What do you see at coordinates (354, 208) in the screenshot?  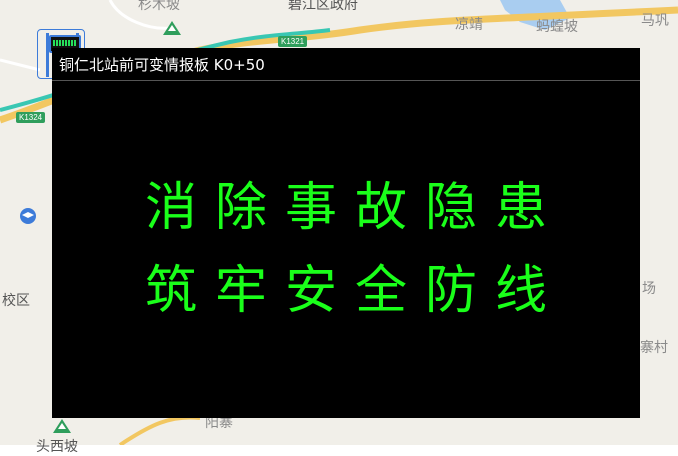 I see `vms-message-line-1: 消除事故隐患` at bounding box center [354, 208].